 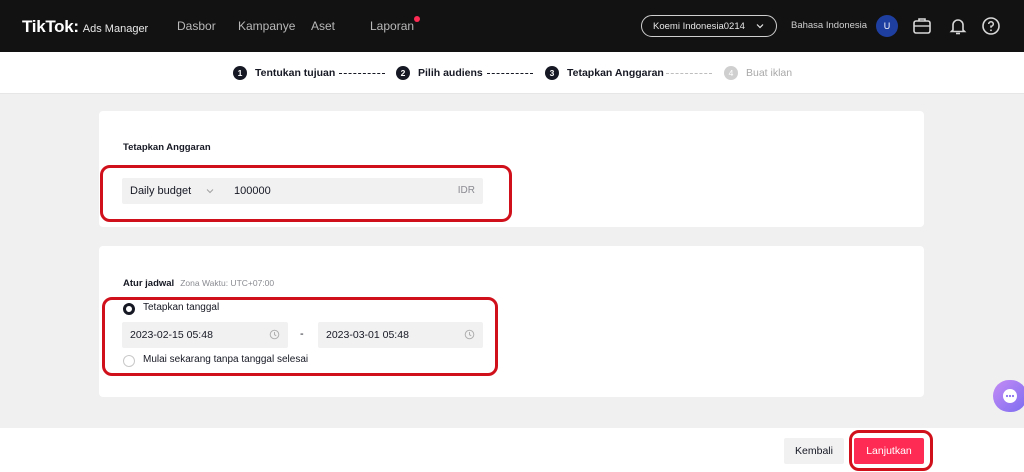 I want to click on step-number: 4, so click(x=731, y=73).